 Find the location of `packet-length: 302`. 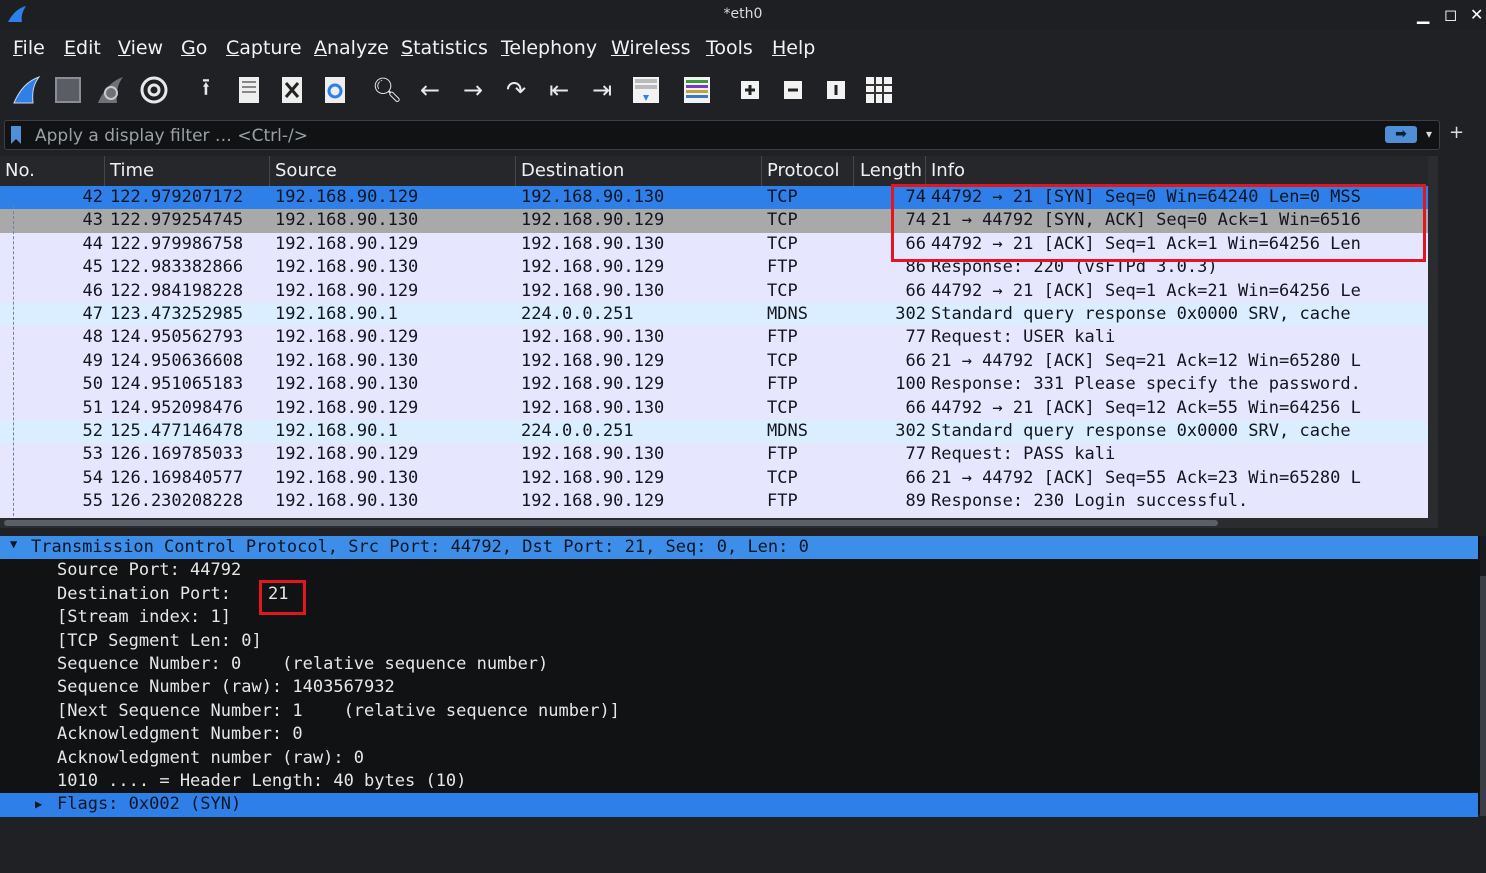

packet-length: 302 is located at coordinates (910, 314).